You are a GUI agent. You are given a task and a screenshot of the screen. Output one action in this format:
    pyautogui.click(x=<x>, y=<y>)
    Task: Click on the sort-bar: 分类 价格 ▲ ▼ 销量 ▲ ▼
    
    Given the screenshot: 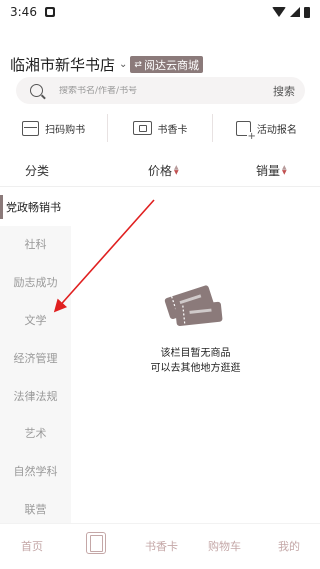 What is the action you would take?
    pyautogui.click(x=160, y=170)
    